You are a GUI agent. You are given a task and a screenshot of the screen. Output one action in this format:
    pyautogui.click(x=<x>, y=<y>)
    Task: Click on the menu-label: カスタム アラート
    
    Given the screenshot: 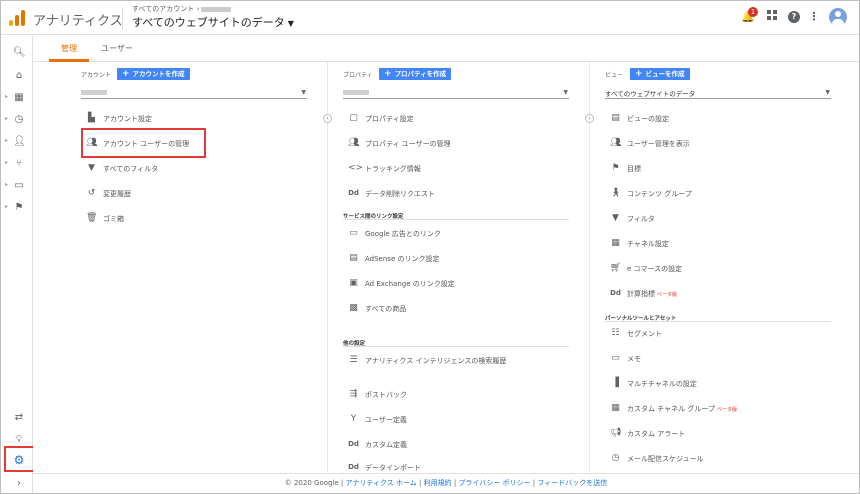 What is the action you would take?
    pyautogui.click(x=656, y=434)
    